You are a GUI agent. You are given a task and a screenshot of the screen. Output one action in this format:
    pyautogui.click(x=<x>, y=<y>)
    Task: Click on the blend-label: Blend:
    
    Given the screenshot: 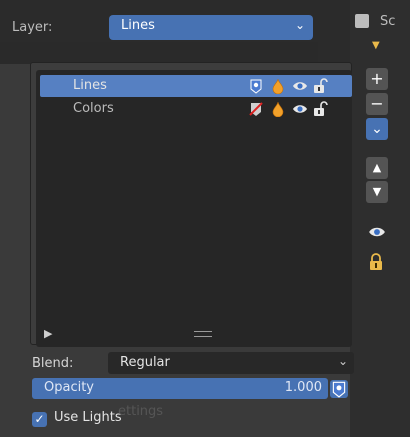 What is the action you would take?
    pyautogui.click(x=53, y=363)
    